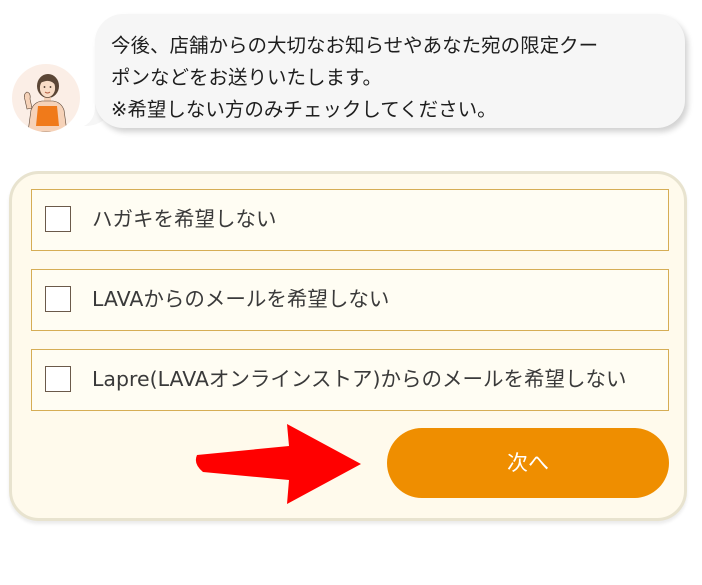 The height and width of the screenshot is (585, 702). I want to click on option-label: ハガキを希望しない, so click(184, 219).